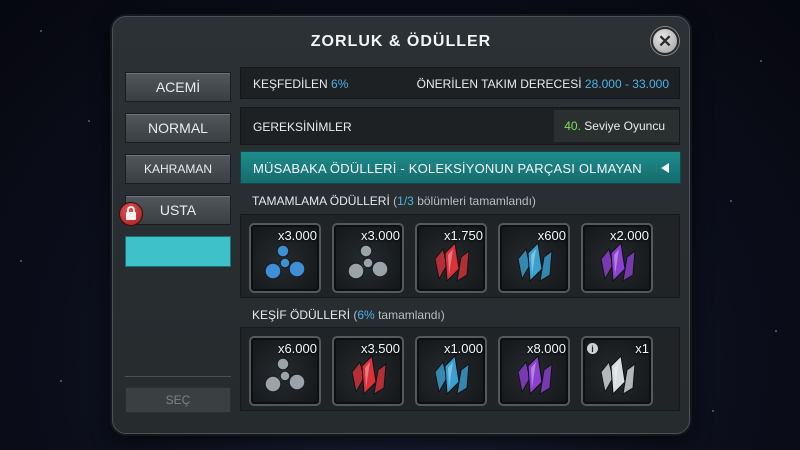 This screenshot has width=800, height=450. Describe the element at coordinates (401, 41) in the screenshot. I see `dialog-title: ZORLUK & ÖDÜLLER` at that location.